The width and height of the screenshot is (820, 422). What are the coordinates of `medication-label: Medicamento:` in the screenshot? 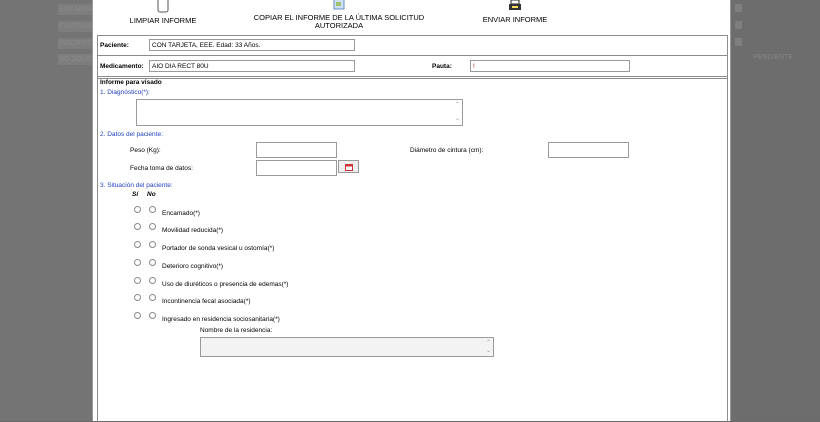 It's located at (122, 66).